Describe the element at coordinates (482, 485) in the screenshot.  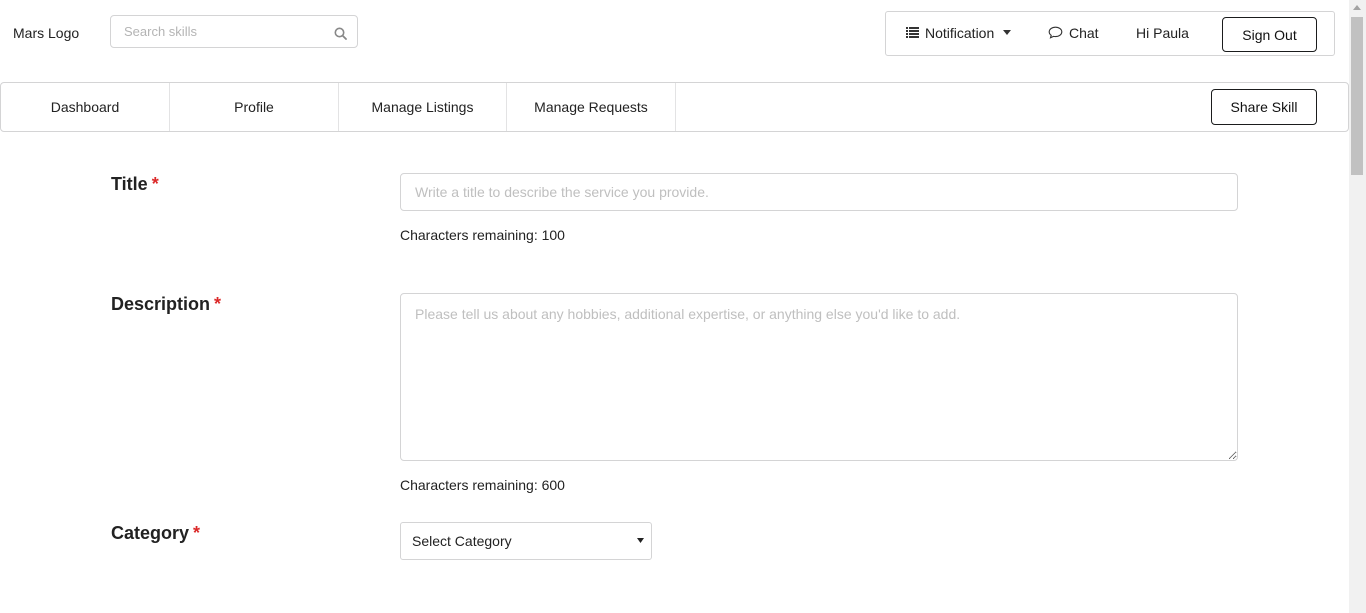
I see `description-char-counter: Characters remaining: 600` at that location.